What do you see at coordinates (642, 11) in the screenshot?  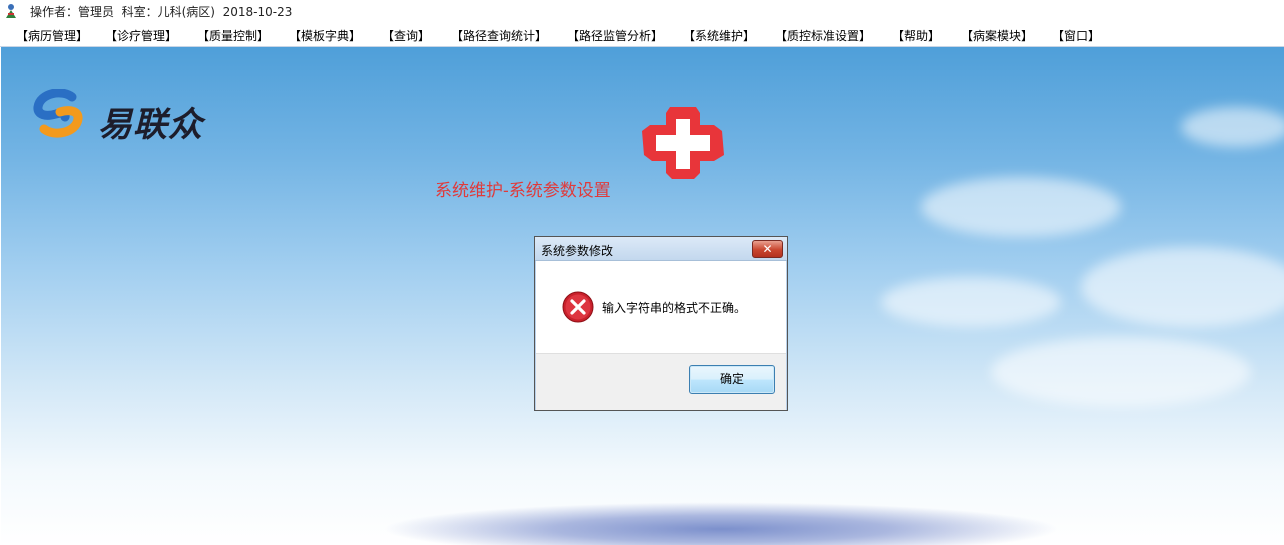 I see `title-bar: 操作者：管理员 科室：儿科(病区) 2018-10-23` at bounding box center [642, 11].